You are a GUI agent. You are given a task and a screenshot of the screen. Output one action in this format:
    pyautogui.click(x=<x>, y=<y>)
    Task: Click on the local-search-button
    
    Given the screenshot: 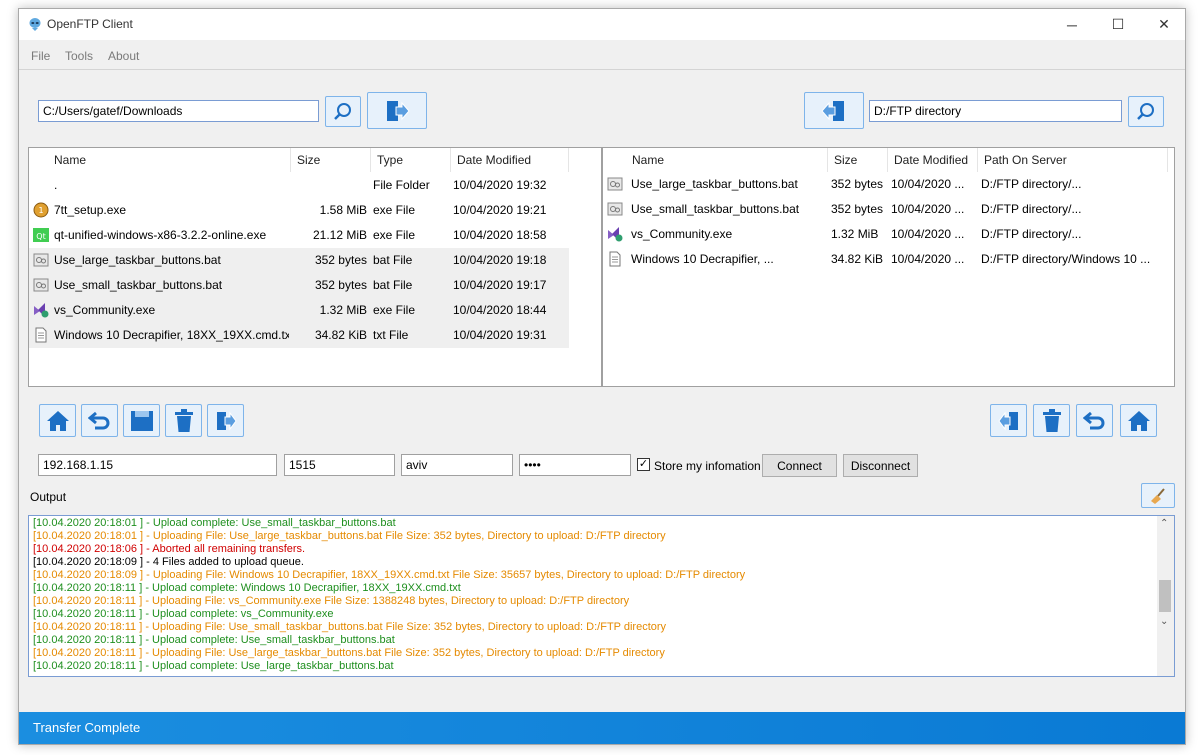 What is the action you would take?
    pyautogui.click(x=343, y=111)
    